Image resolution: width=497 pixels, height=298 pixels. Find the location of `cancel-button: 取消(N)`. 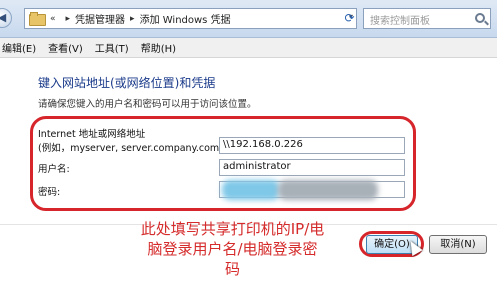

cancel-button: 取消(N) is located at coordinates (458, 244).